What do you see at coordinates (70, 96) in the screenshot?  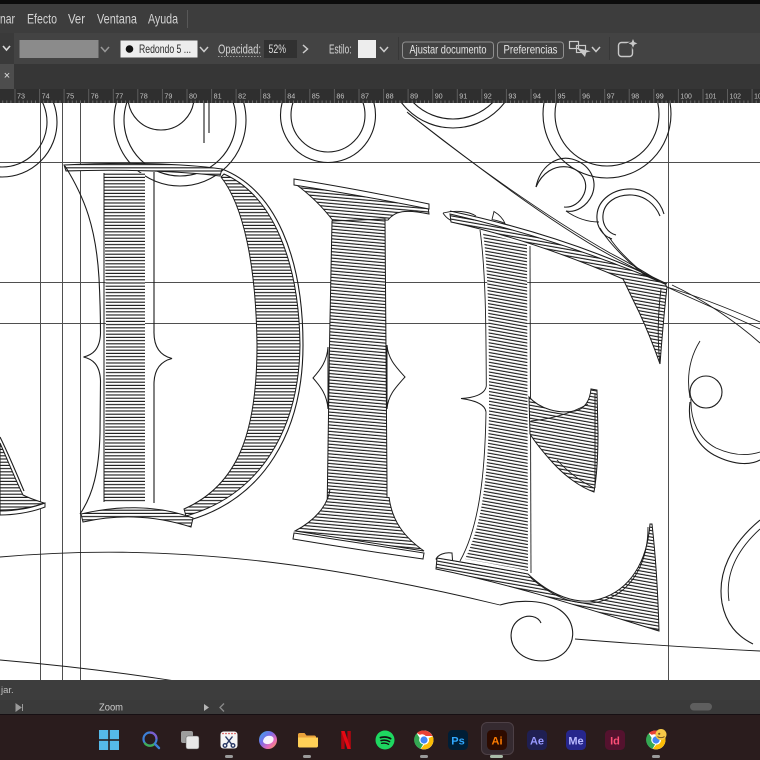 I see `svg-text: 75` at bounding box center [70, 96].